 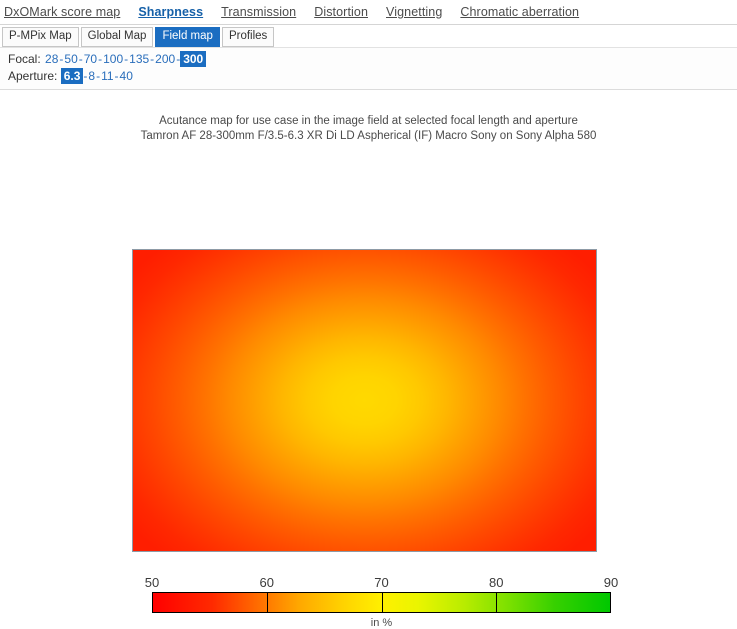 I want to click on legend-tick-50: 50, so click(x=152, y=582).